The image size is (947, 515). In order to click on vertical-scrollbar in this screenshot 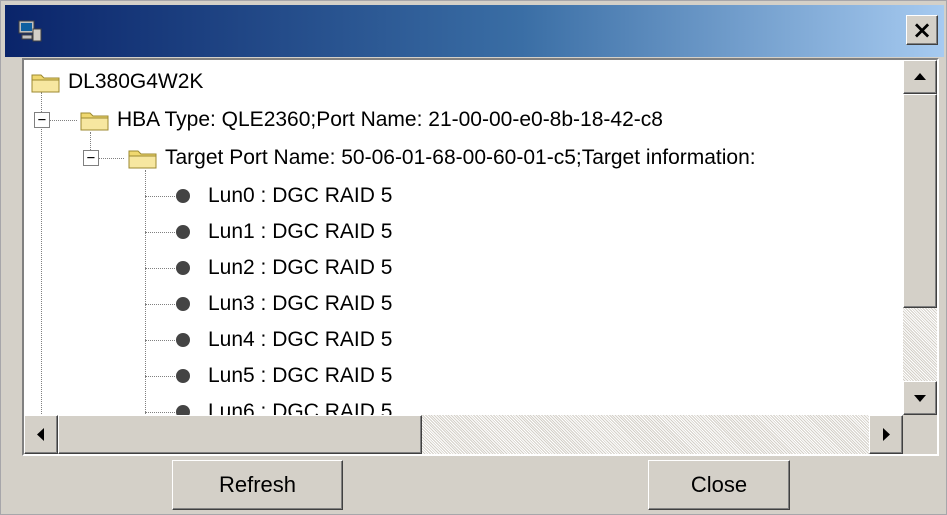, I will do `click(920, 237)`.